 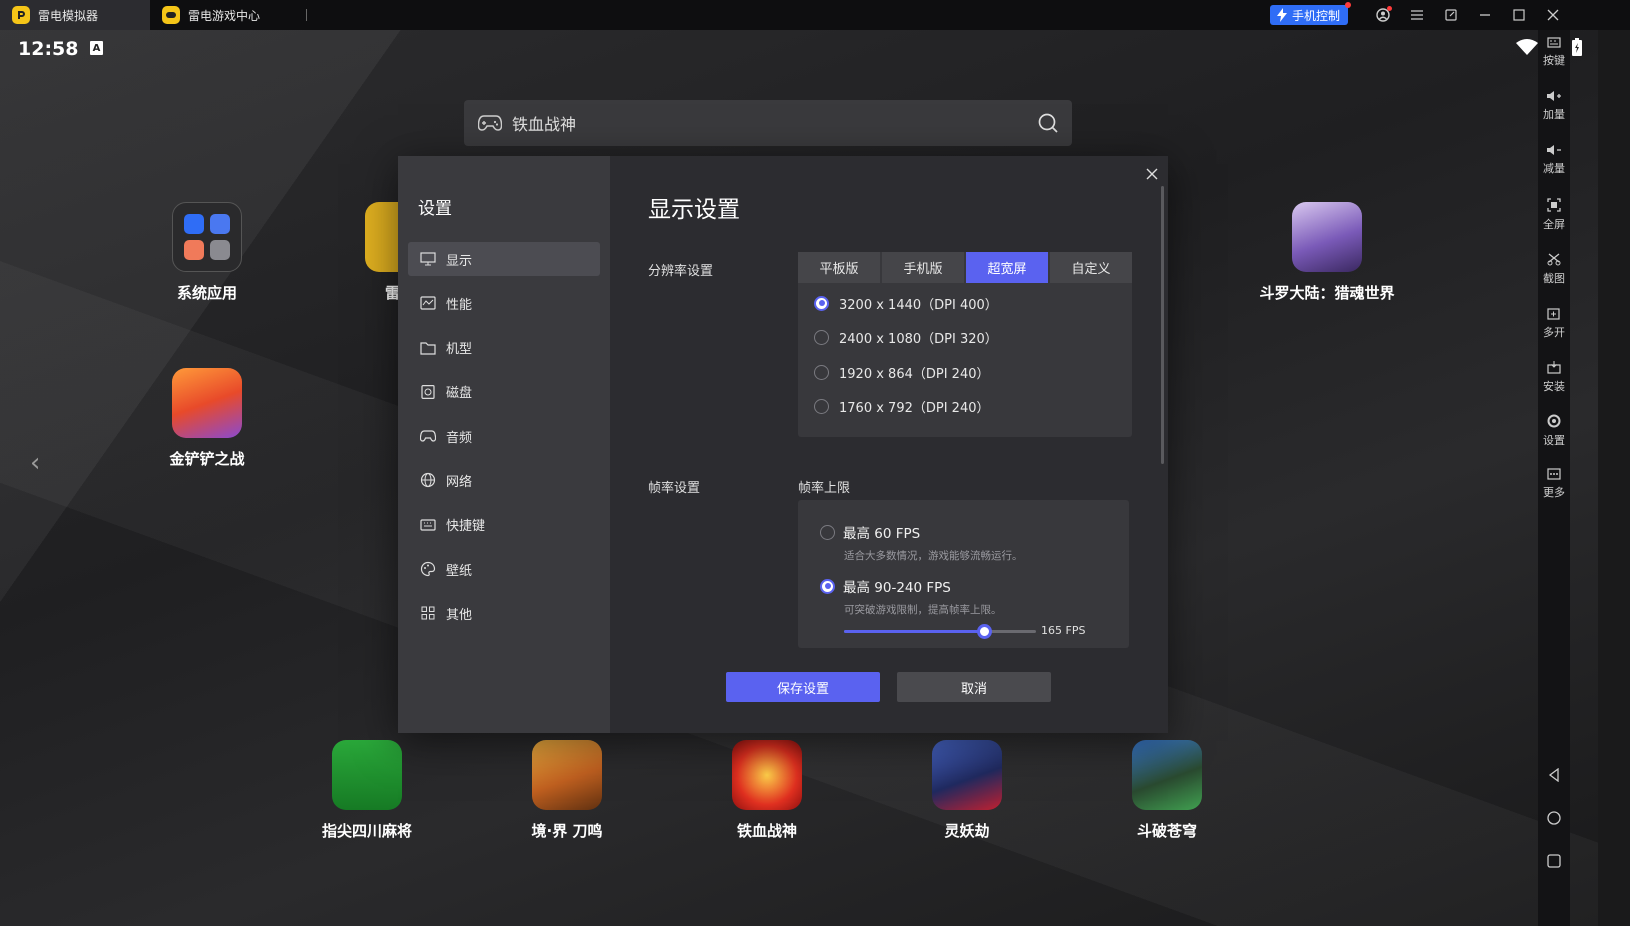 What do you see at coordinates (1327, 293) in the screenshot?
I see `app-label: 斗罗大陆：猎魂世界` at bounding box center [1327, 293].